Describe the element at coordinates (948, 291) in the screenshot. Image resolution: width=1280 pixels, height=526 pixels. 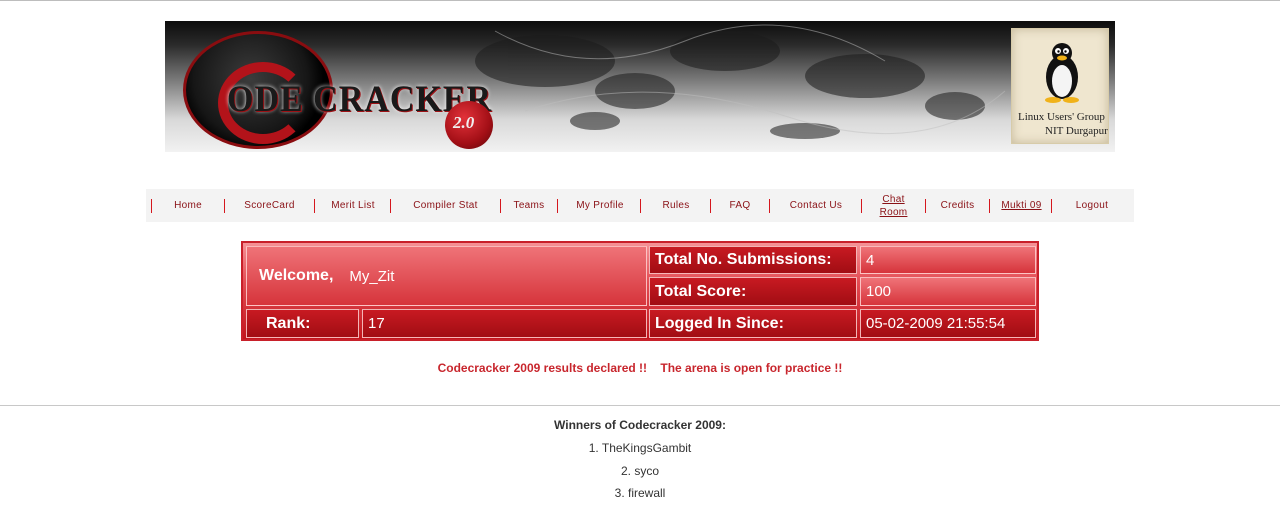
I see `score-value-cell: 100` at that location.